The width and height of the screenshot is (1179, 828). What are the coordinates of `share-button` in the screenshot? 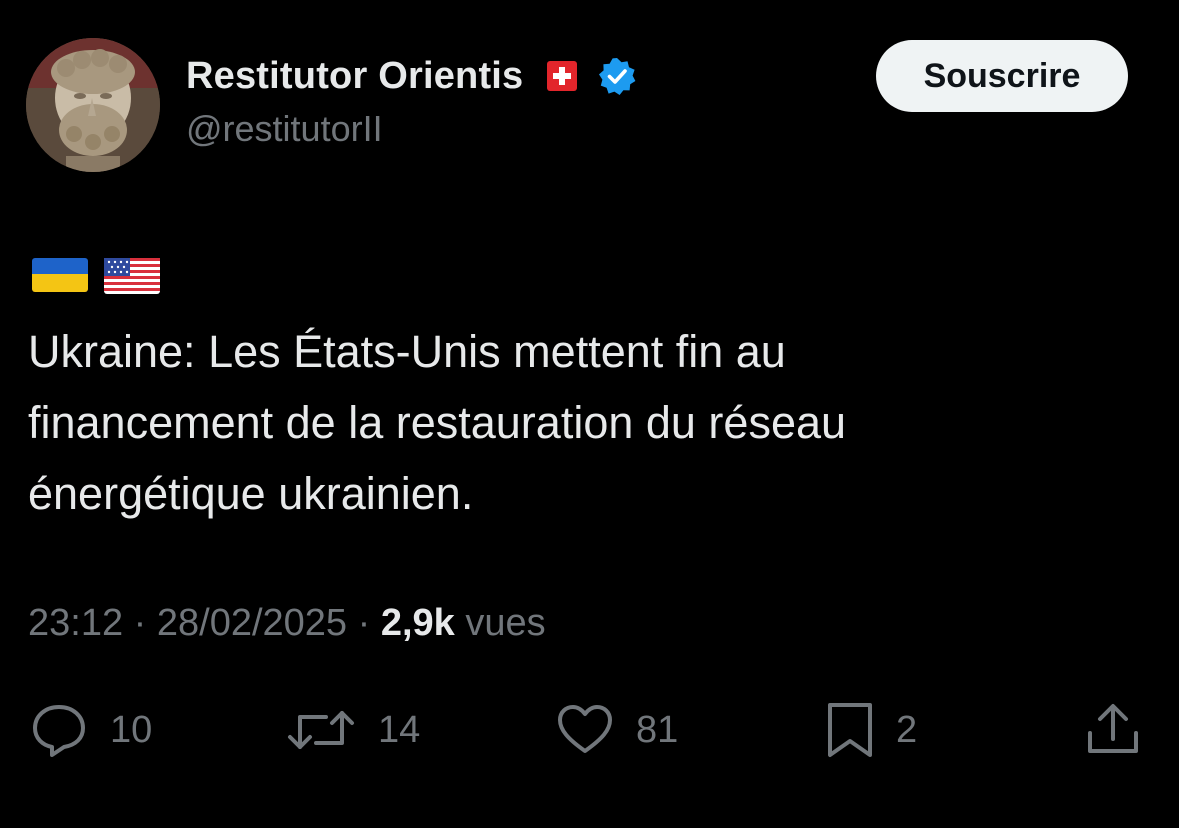 It's located at (1113, 730).